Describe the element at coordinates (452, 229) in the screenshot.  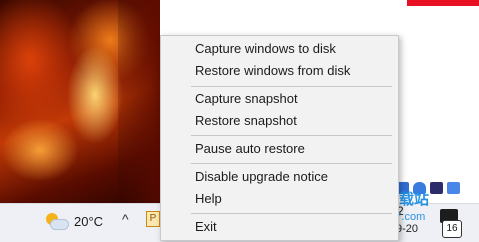
I see `notification-badge: 16` at that location.